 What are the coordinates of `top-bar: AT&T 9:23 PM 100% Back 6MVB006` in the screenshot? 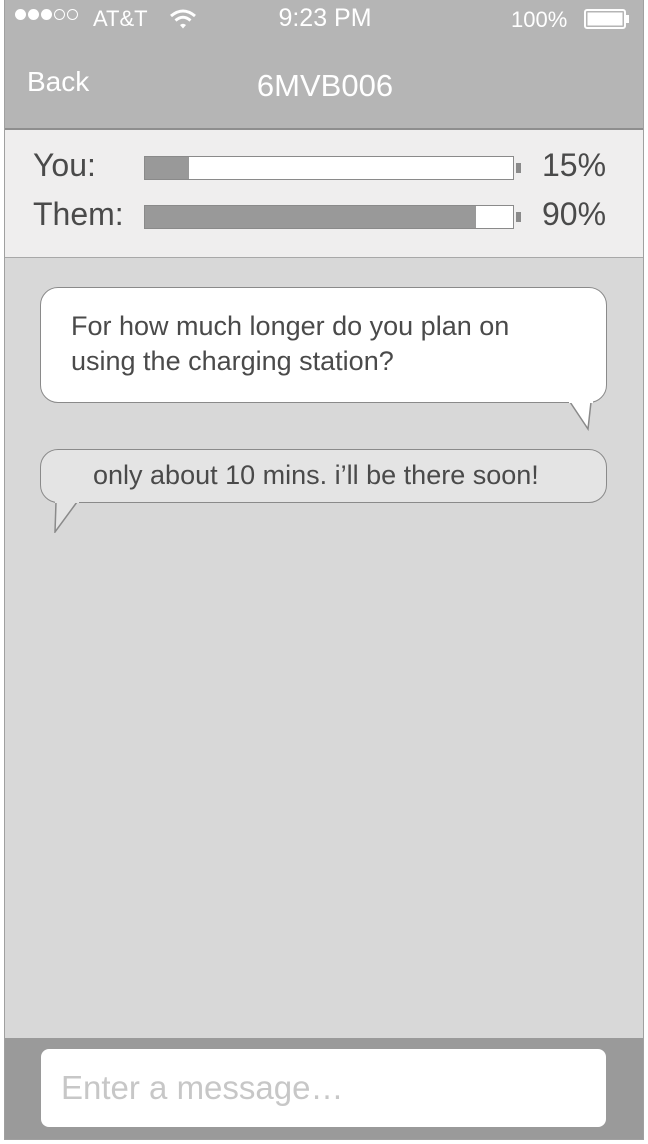 It's located at (324, 65).